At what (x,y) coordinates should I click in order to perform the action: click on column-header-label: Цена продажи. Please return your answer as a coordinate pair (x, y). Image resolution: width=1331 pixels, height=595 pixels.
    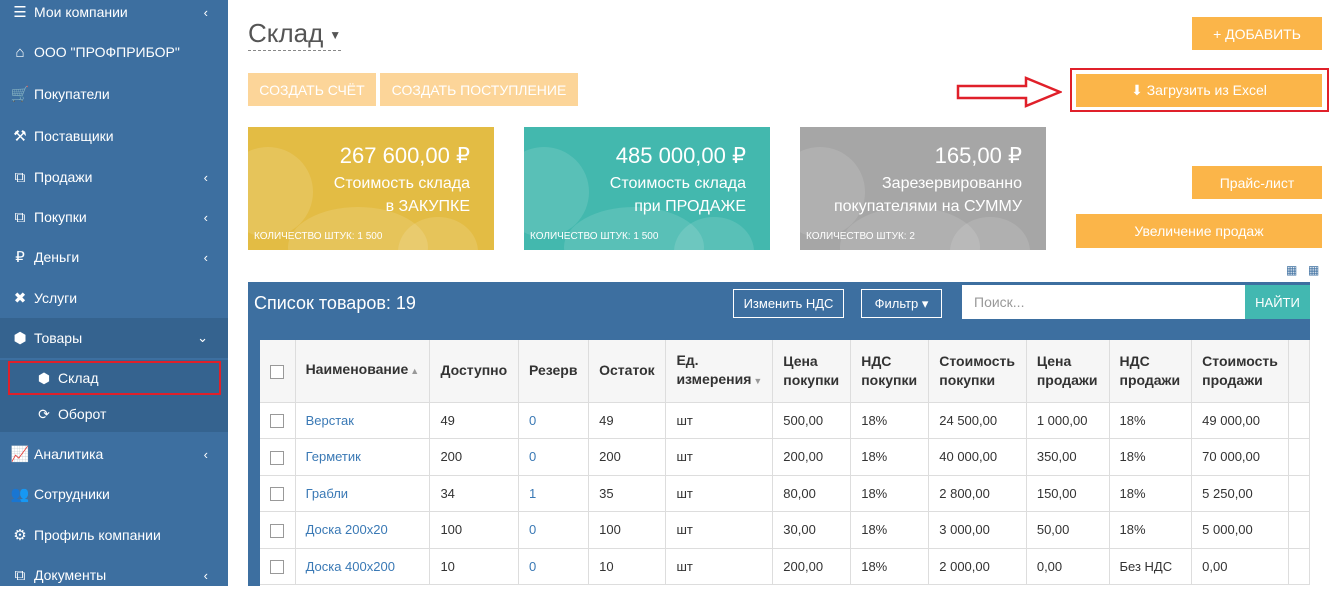
    Looking at the image, I should click on (1067, 370).